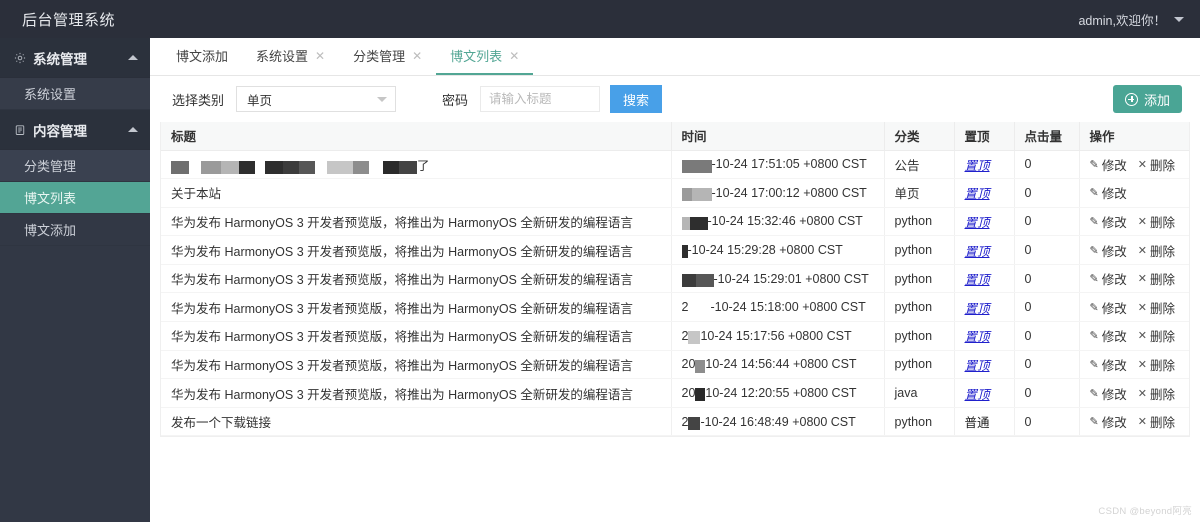 The width and height of the screenshot is (1200, 522). Describe the element at coordinates (75, 230) in the screenshot. I see `sidebar-item-post-add: 博文添加` at that location.